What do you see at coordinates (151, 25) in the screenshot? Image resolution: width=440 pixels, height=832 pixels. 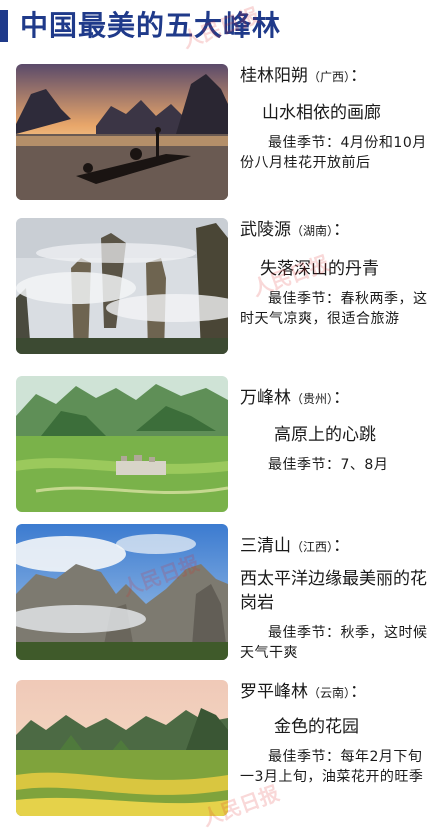 I see `page-title: 中国最美的五大峰林` at bounding box center [151, 25].